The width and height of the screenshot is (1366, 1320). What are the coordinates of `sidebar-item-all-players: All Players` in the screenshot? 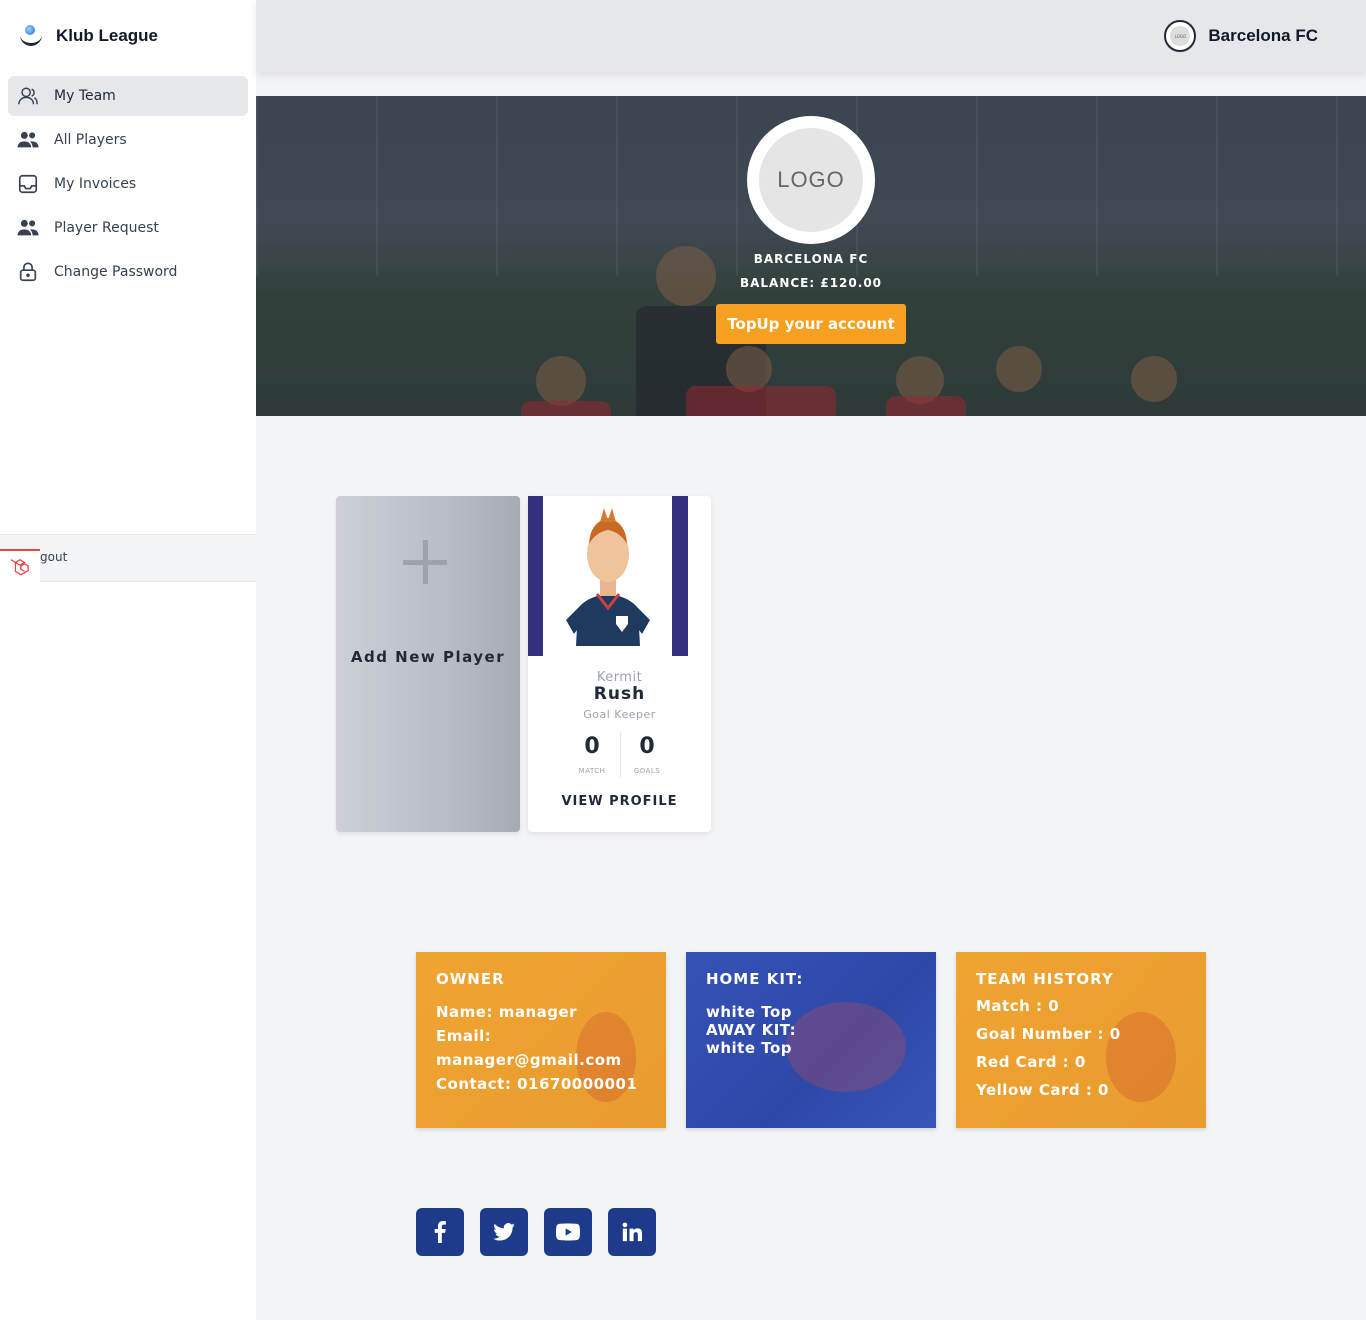 It's located at (128, 140).